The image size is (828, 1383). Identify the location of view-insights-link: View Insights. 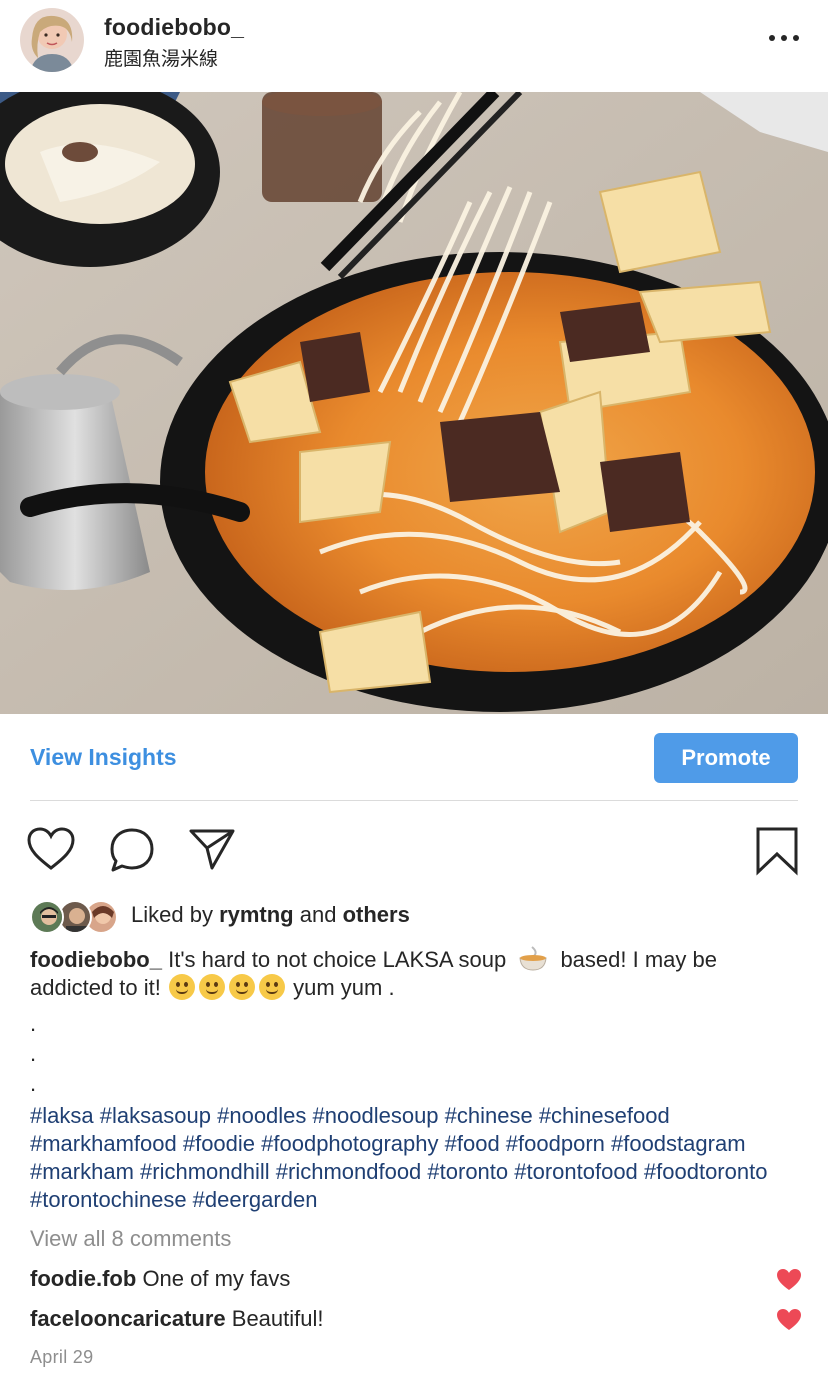
(103, 757).